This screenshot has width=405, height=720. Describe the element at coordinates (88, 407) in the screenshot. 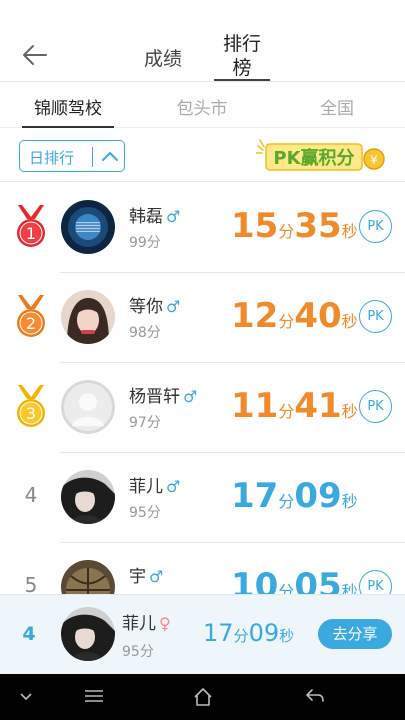

I see `avatar-placeholder` at that location.